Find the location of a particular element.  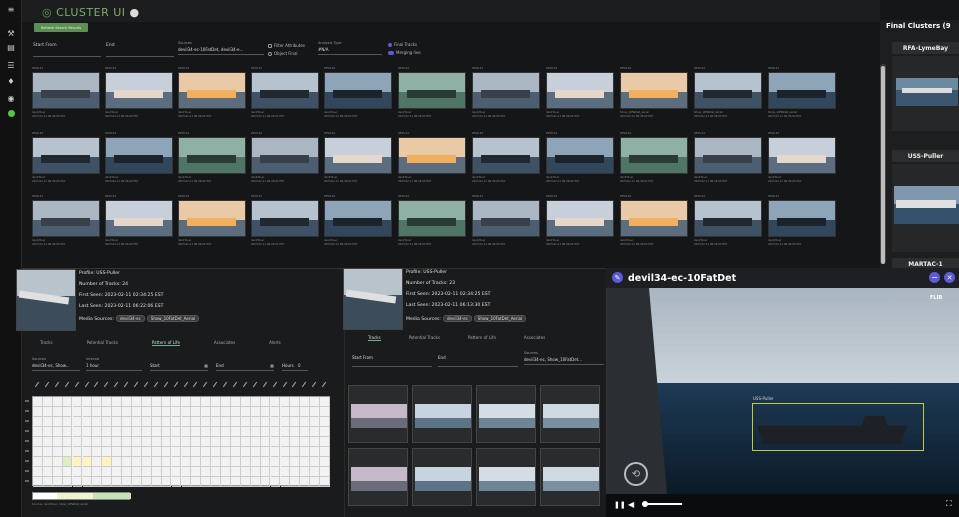

cluster-card is located at coordinates (925, 208).